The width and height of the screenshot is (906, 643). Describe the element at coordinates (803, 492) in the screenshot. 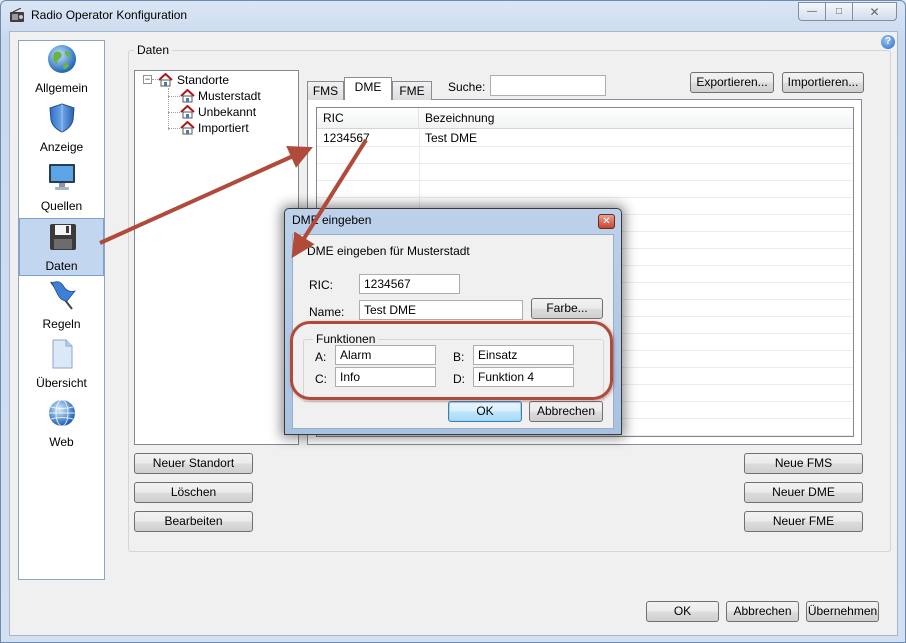

I see `new-dme-button: Neuer DME` at that location.